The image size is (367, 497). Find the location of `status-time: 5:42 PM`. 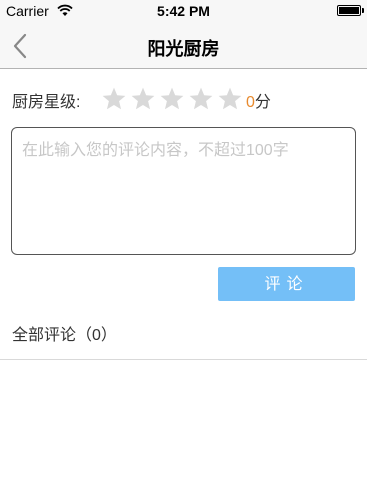

status-time: 5:42 PM is located at coordinates (183, 11).